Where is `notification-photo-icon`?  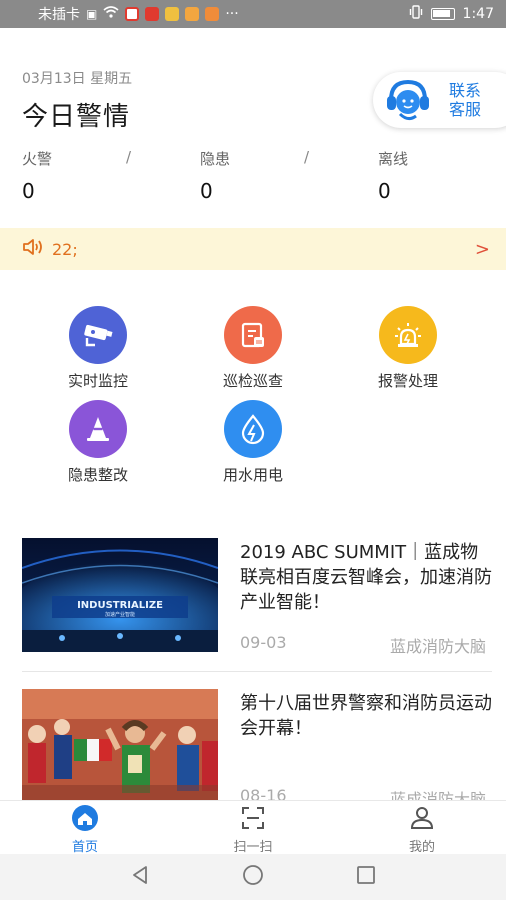 notification-photo-icon is located at coordinates (212, 14).